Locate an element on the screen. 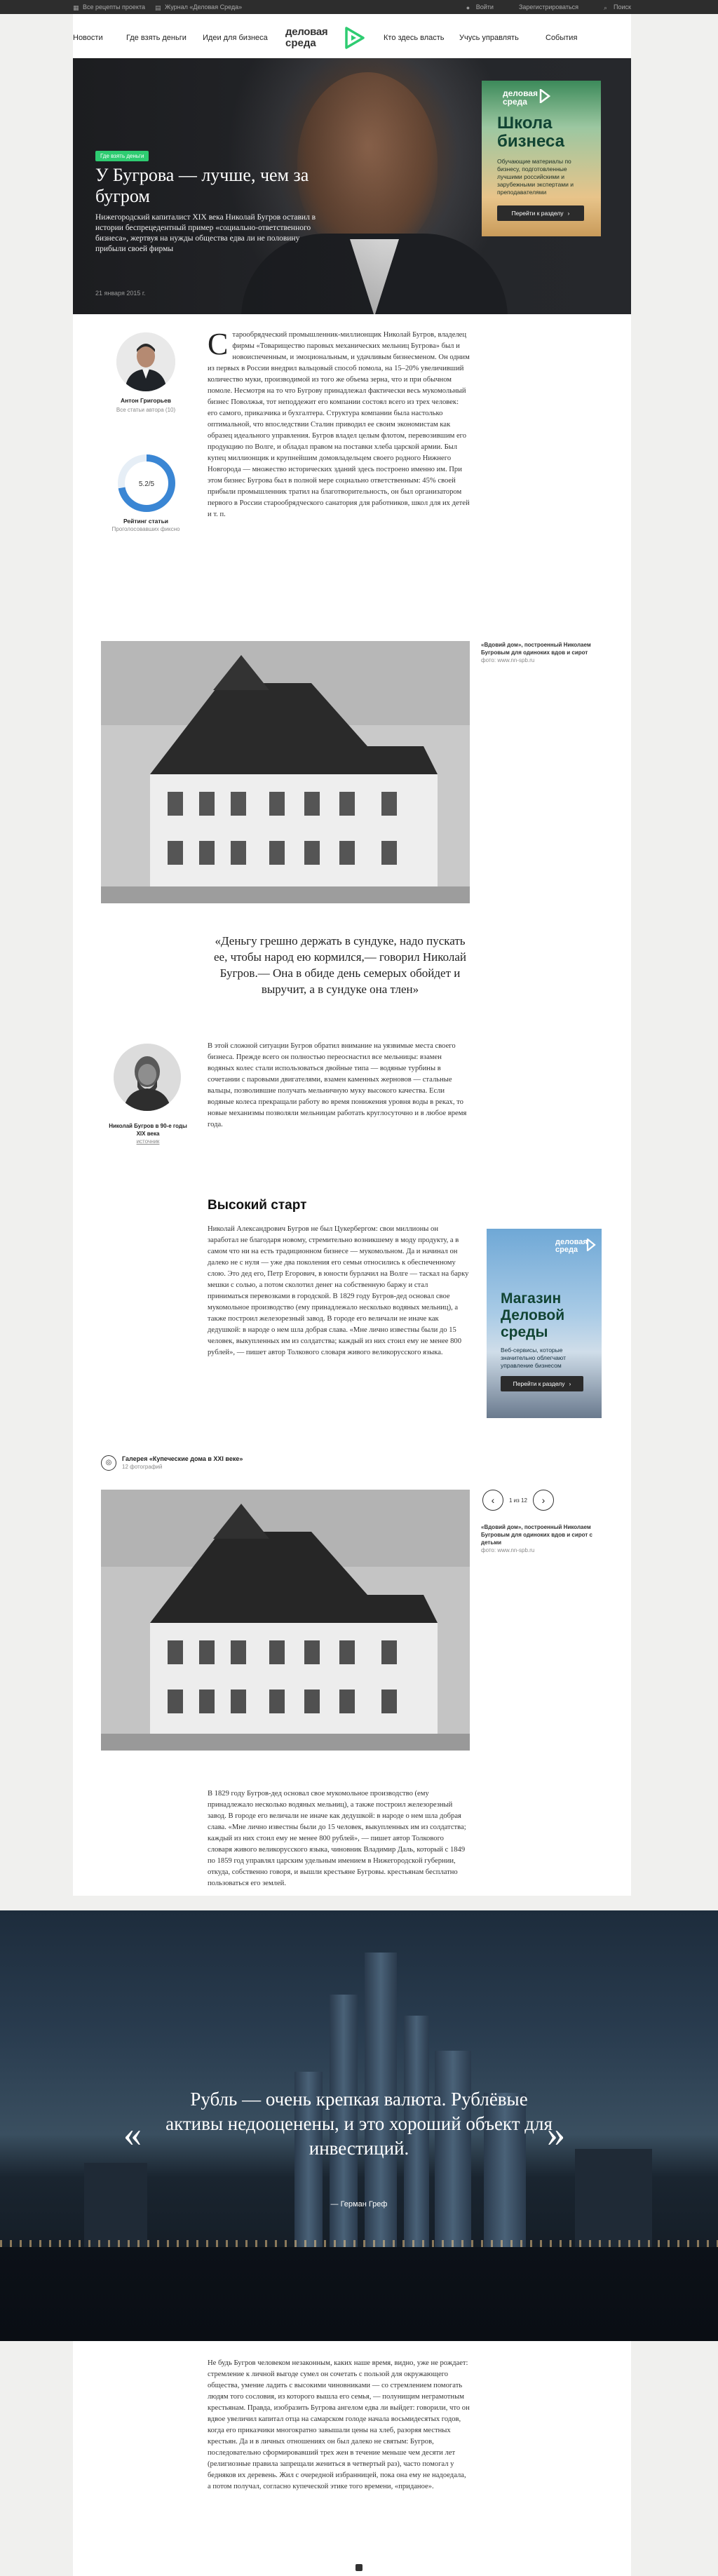 Image resolution: width=718 pixels, height=2576 pixels. gallery-photo is located at coordinates (285, 1620).